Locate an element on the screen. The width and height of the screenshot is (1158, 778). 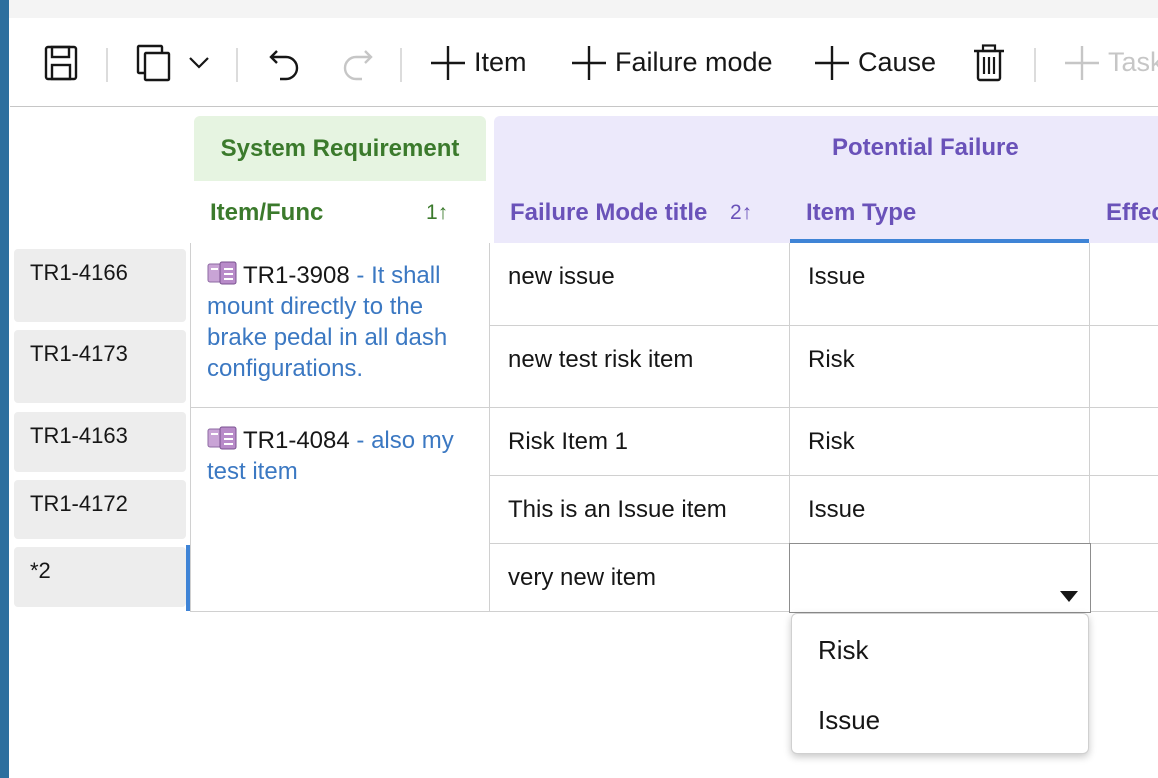
copy-icon is located at coordinates (153, 62).